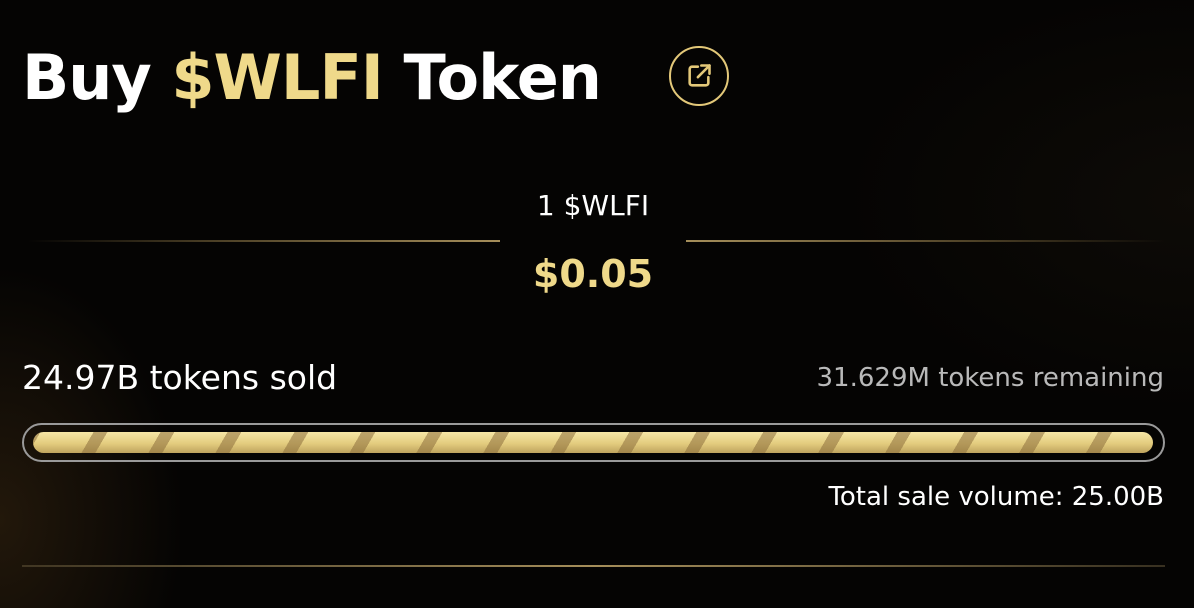  I want to click on external-link-button, so click(699, 76).